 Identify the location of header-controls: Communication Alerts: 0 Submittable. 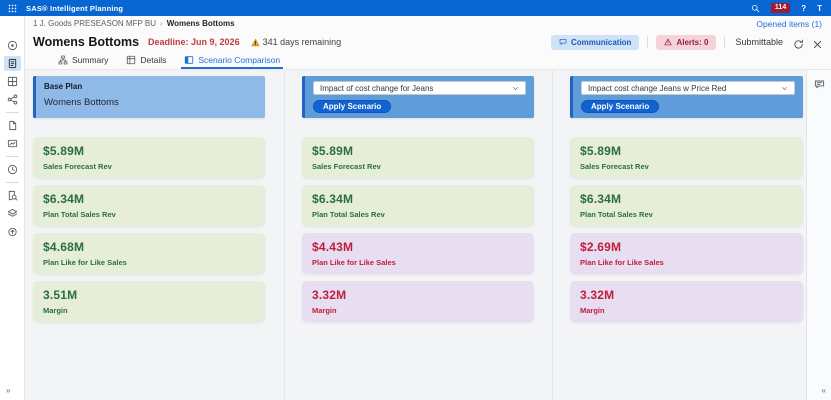
(687, 42).